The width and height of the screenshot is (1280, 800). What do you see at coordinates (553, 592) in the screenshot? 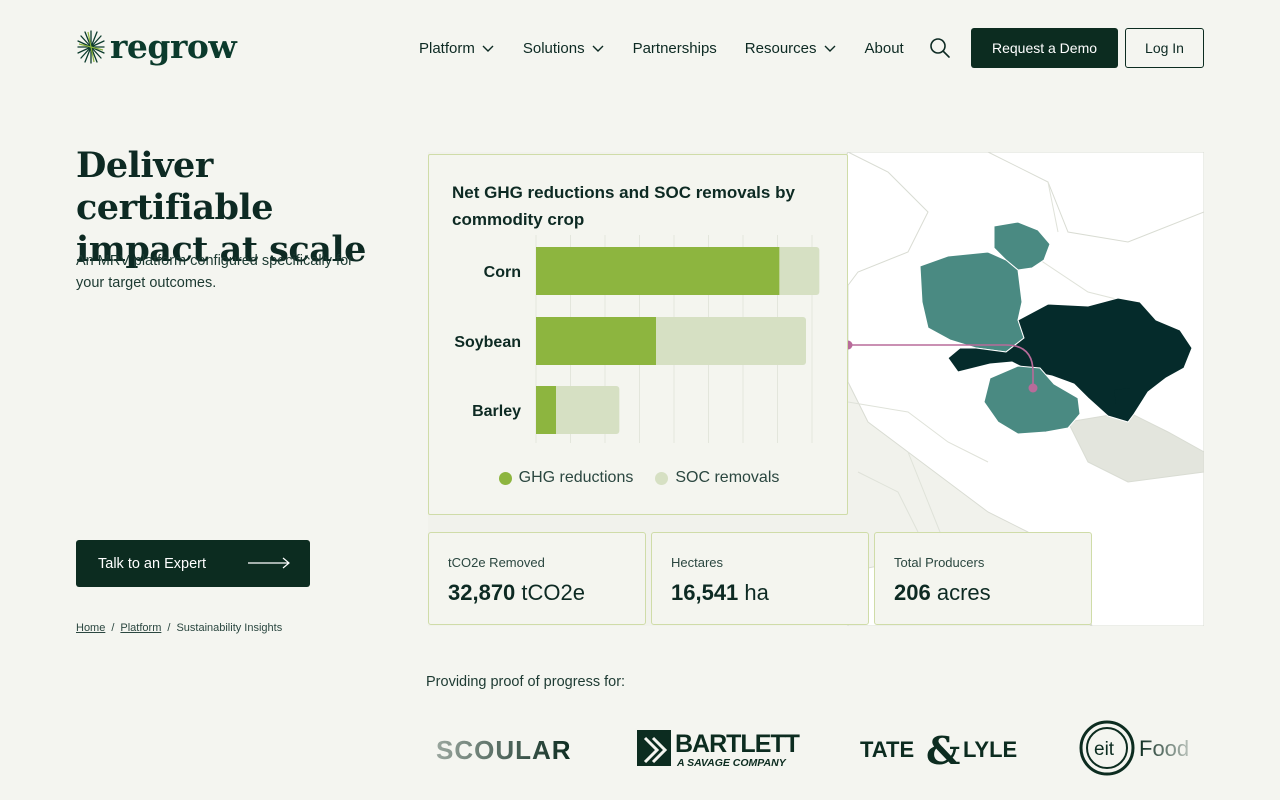
I see `stat-unit: tCO2e` at bounding box center [553, 592].